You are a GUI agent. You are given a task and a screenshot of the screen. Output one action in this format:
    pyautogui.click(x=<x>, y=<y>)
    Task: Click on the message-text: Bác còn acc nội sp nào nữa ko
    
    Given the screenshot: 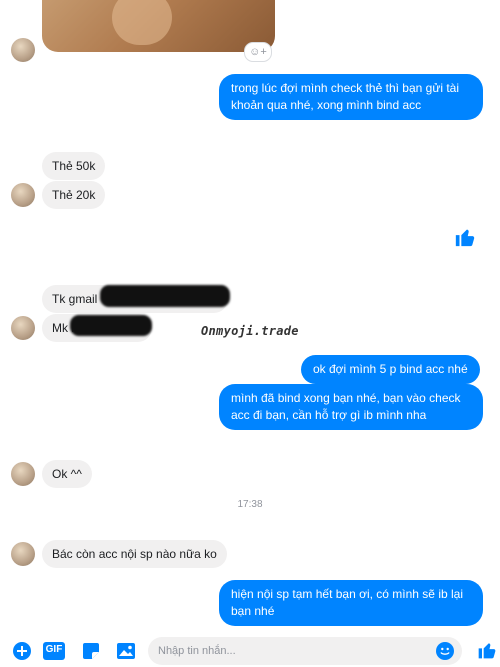 What is the action you would take?
    pyautogui.click(x=134, y=554)
    